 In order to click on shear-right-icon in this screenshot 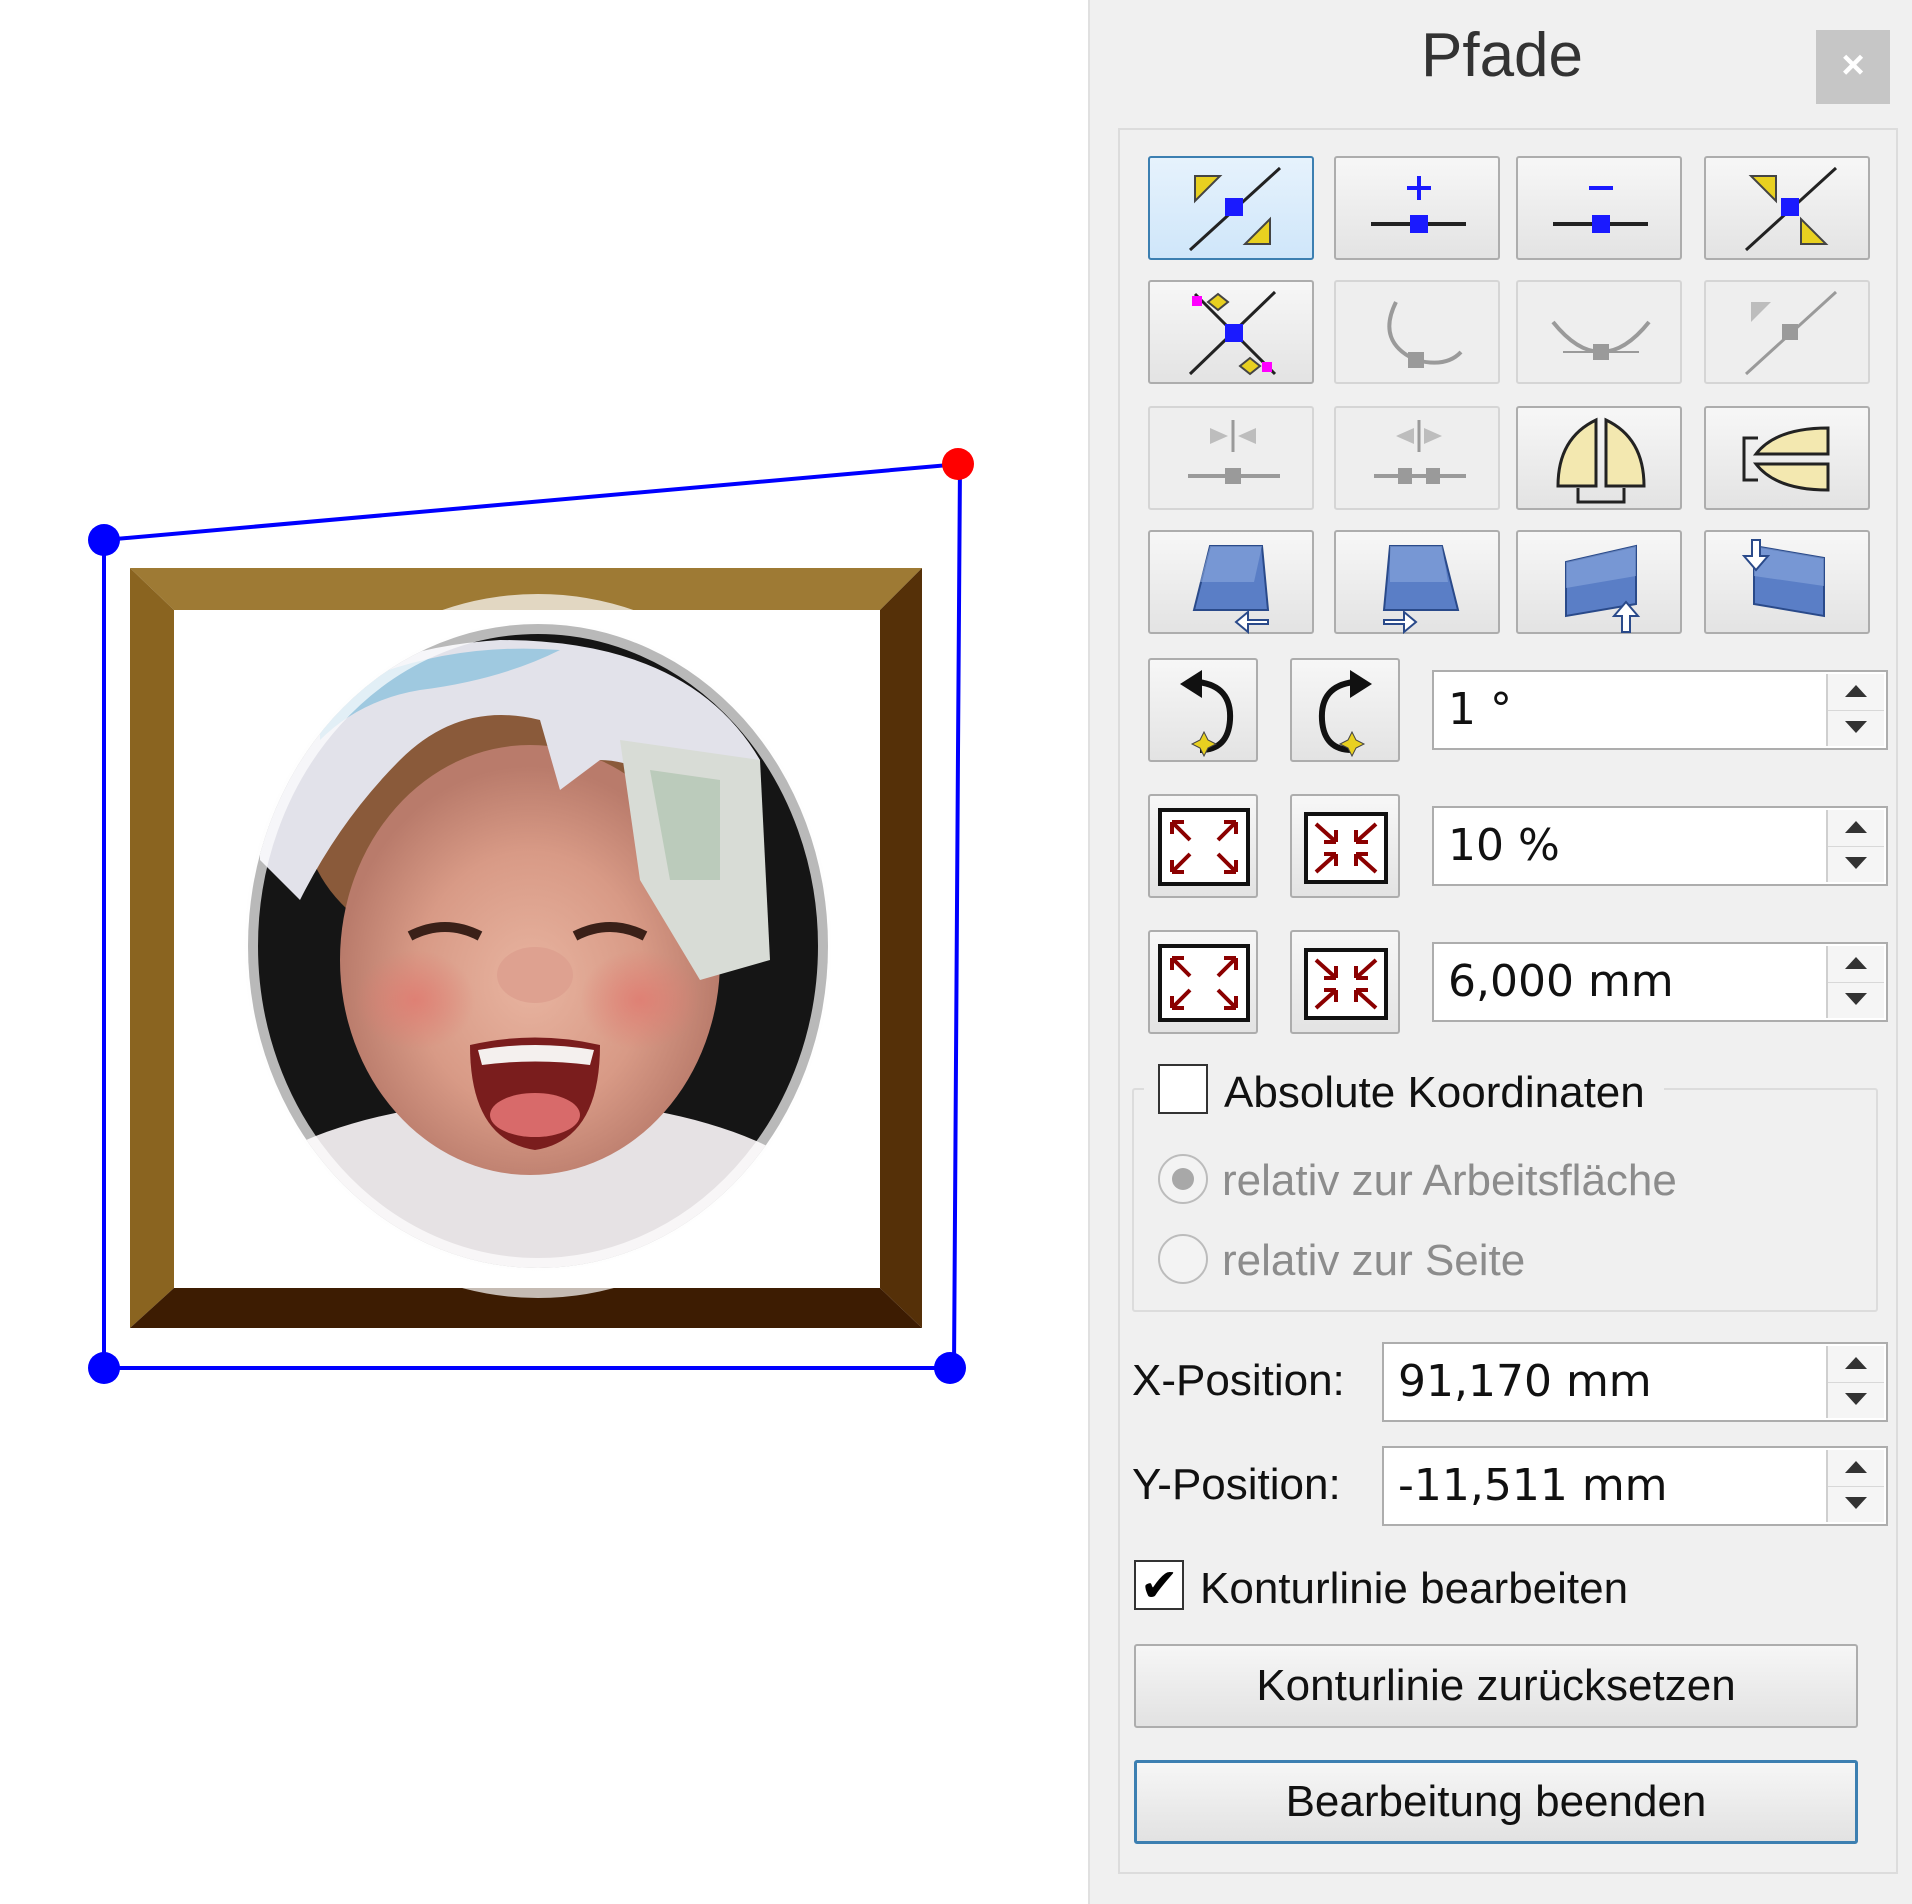, I will do `click(1421, 590)`.